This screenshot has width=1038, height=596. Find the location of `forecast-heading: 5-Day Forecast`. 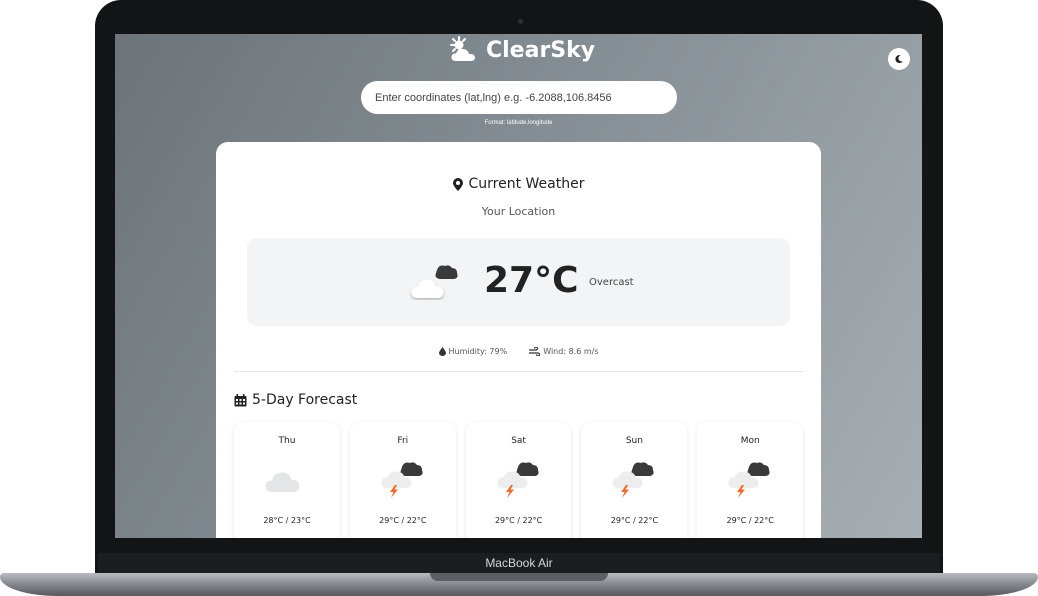

forecast-heading: 5-Day Forecast is located at coordinates (295, 400).